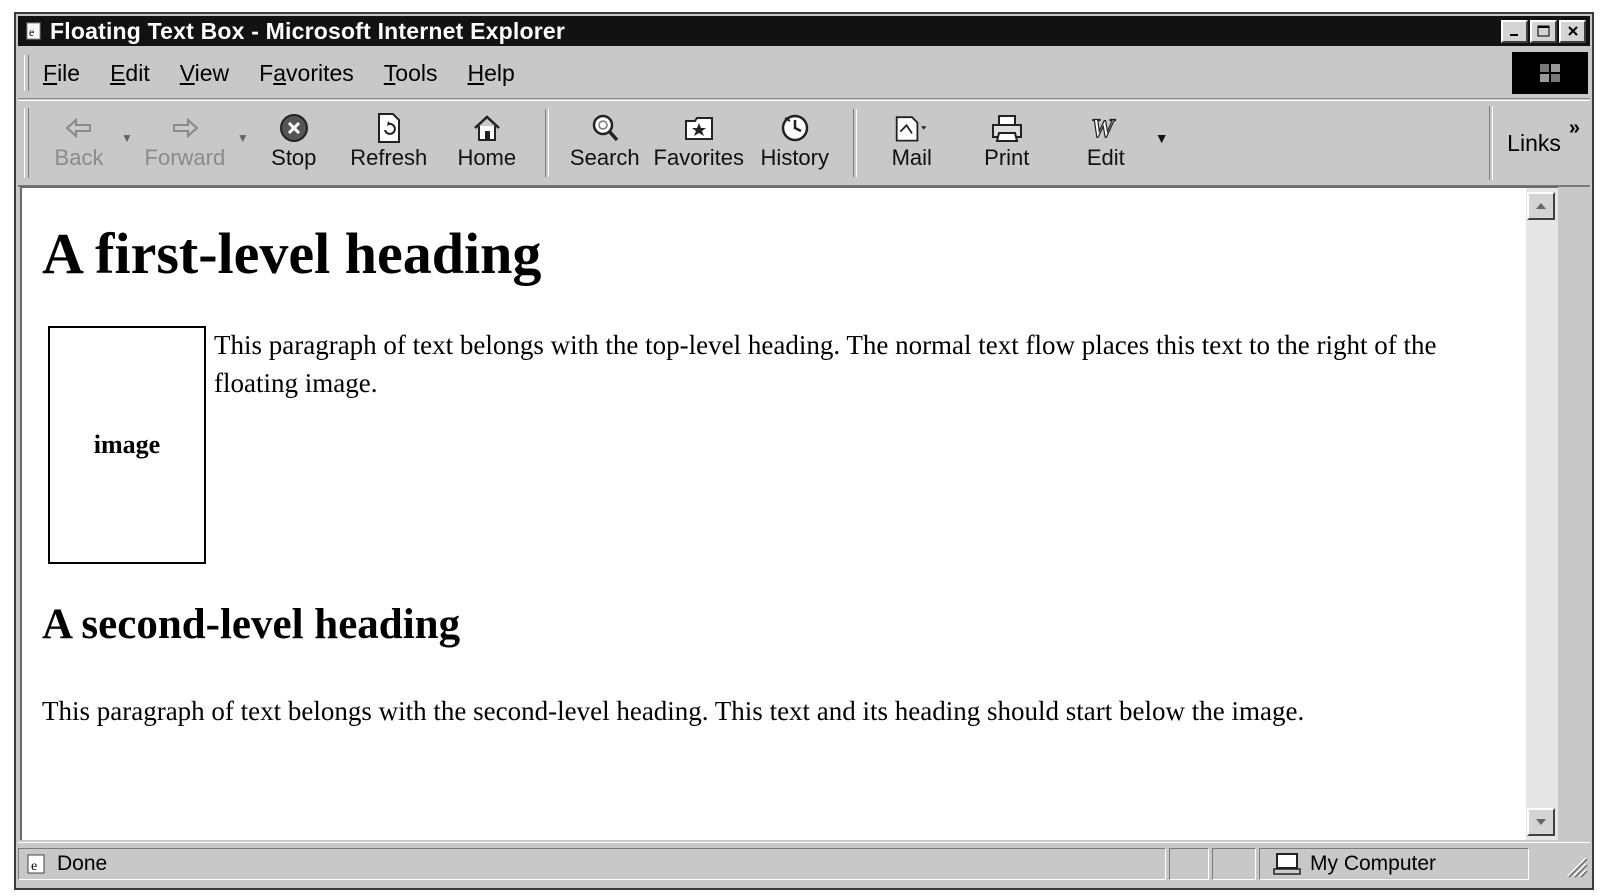 This screenshot has height=896, width=1606. I want to click on print-button: Print, so click(1007, 143).